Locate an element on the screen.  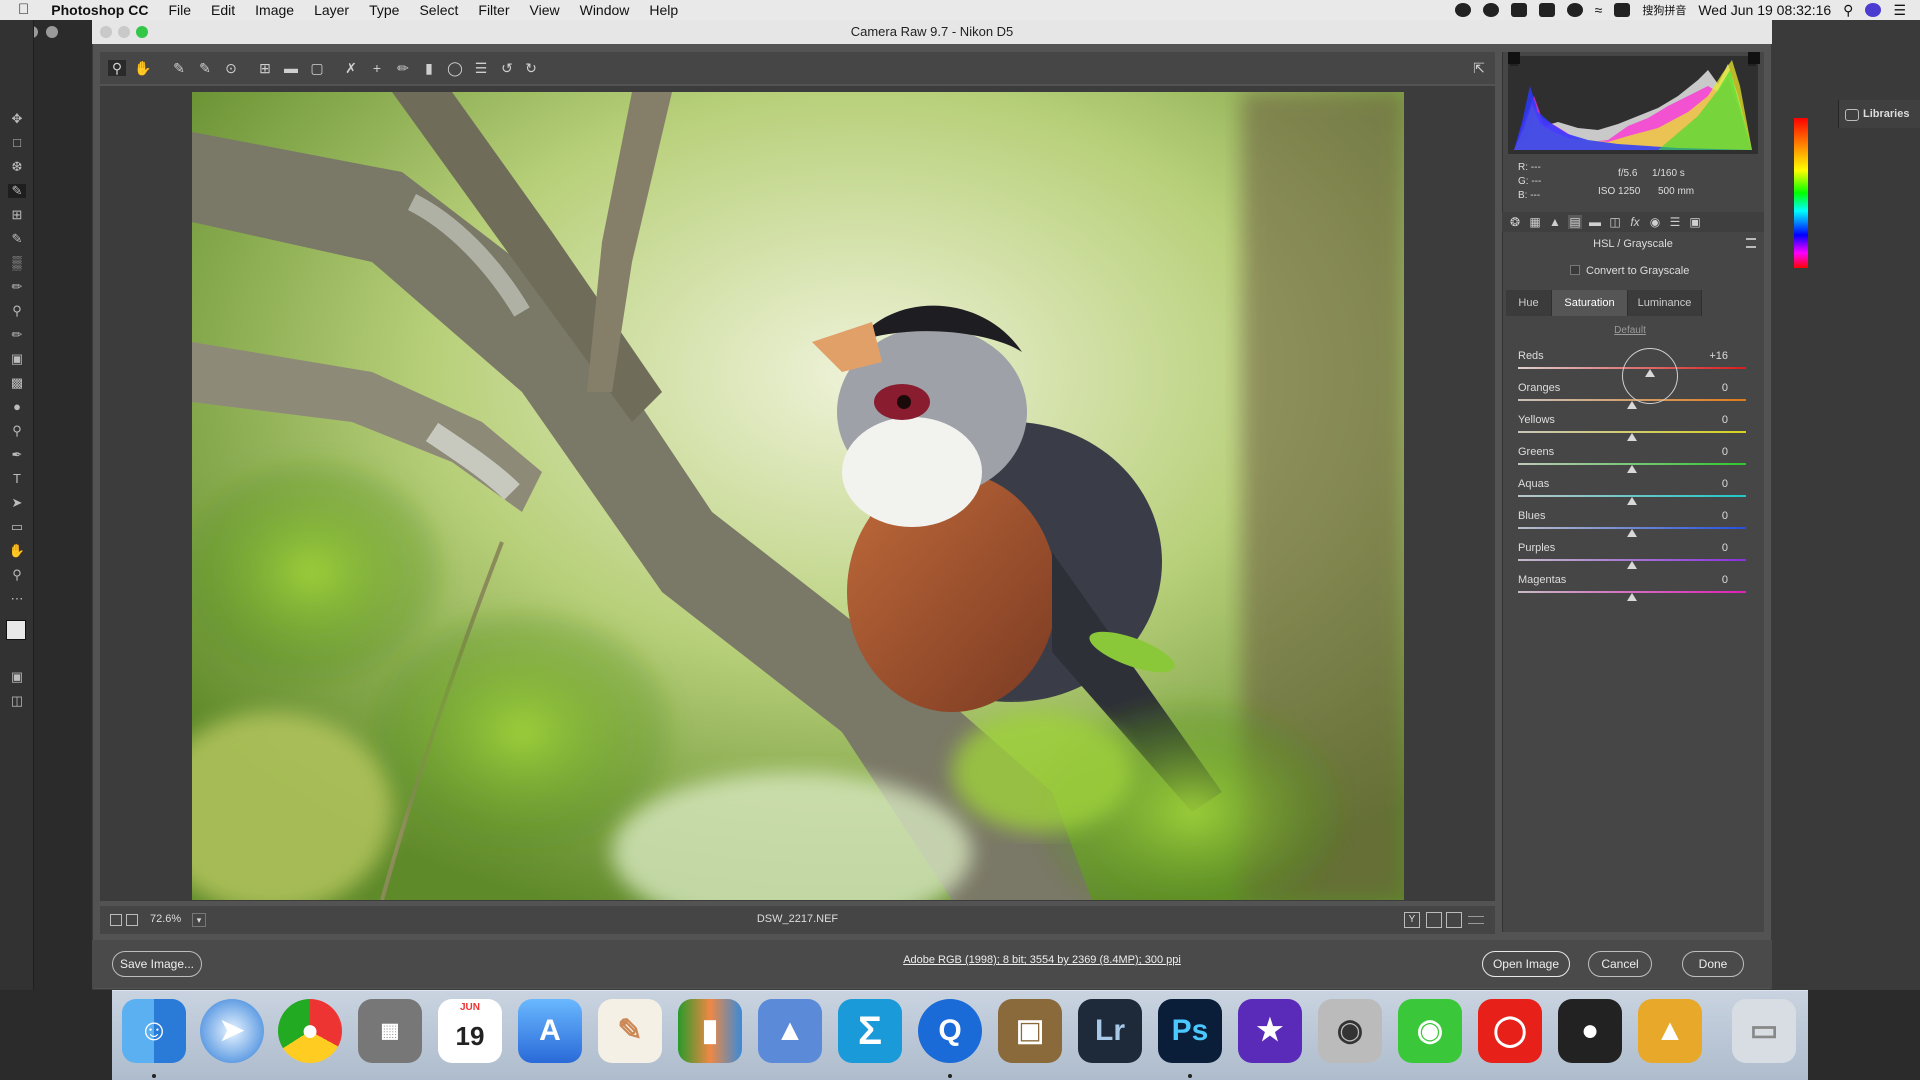
swap-settings-icon is located at coordinates (1434, 920).